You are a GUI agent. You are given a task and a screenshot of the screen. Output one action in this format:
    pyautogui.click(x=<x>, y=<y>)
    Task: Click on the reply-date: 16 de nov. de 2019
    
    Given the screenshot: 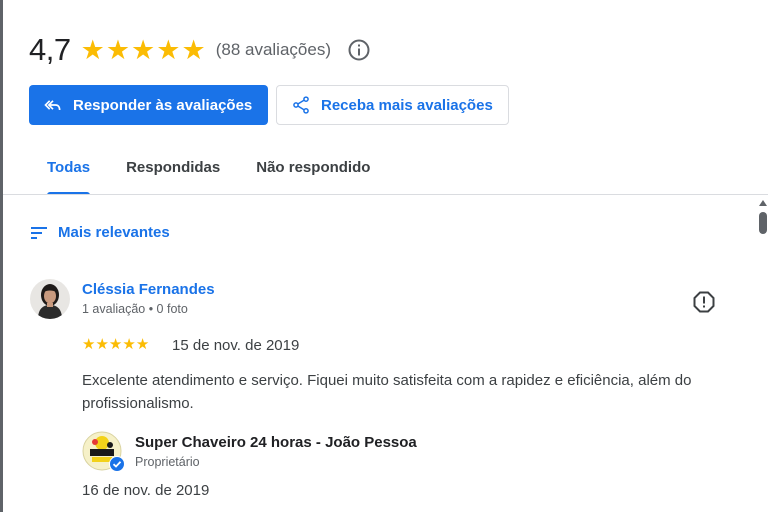 What is the action you would take?
    pyautogui.click(x=146, y=490)
    